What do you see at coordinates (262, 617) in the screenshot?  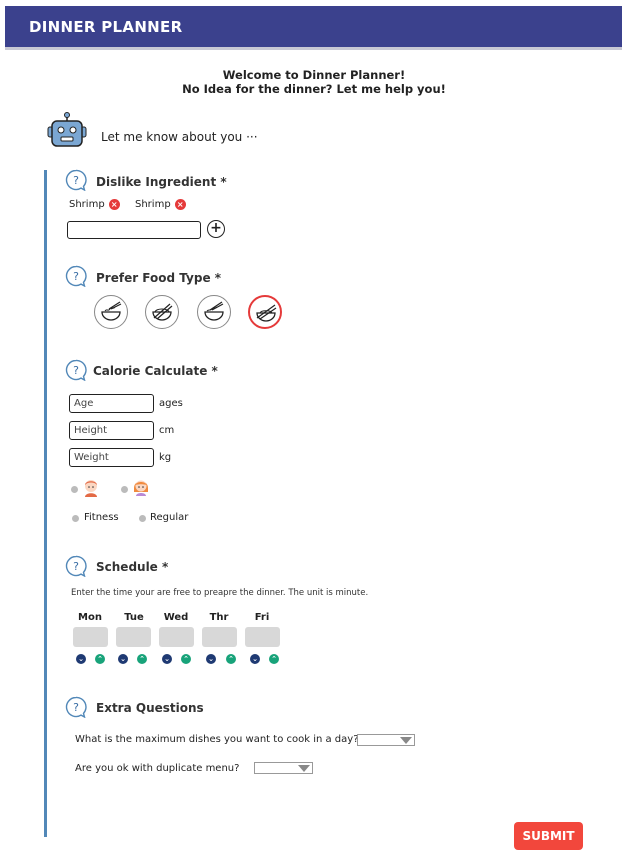 I see `day-label-fri: Fri` at bounding box center [262, 617].